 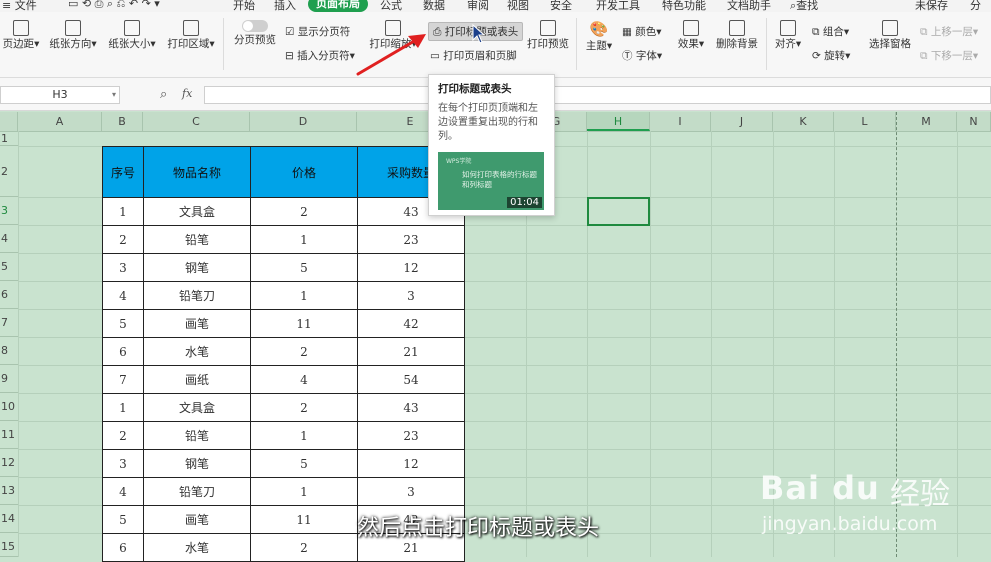 I want to click on row-header: 9, so click(x=9, y=379).